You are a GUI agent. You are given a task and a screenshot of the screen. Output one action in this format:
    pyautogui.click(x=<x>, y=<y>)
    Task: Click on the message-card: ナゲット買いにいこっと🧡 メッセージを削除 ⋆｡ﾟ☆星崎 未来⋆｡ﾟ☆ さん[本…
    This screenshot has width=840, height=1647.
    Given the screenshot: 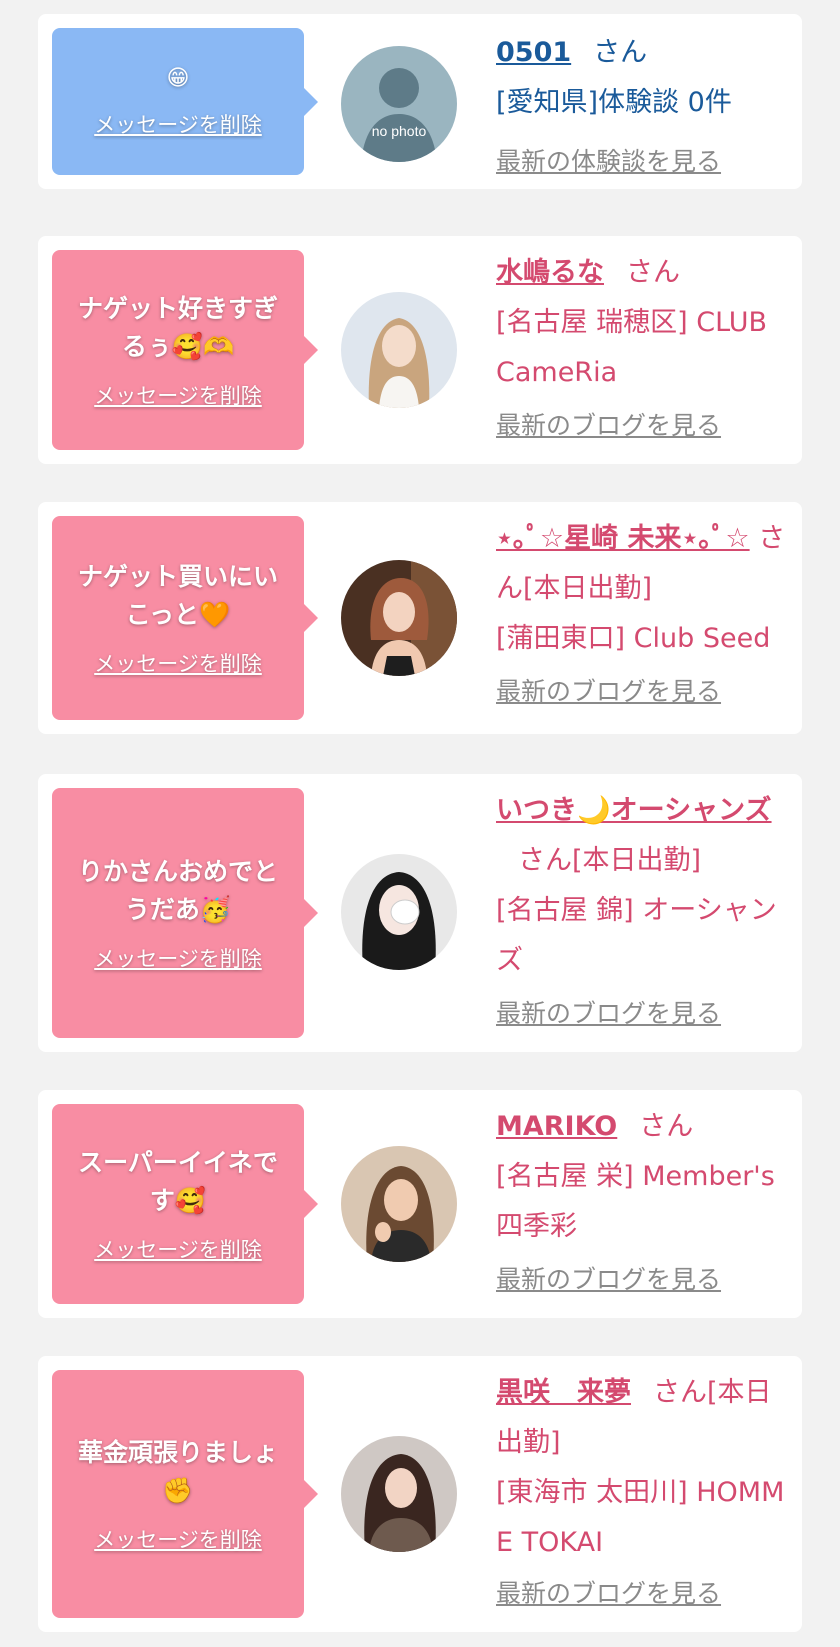 What is the action you would take?
    pyautogui.click(x=420, y=618)
    